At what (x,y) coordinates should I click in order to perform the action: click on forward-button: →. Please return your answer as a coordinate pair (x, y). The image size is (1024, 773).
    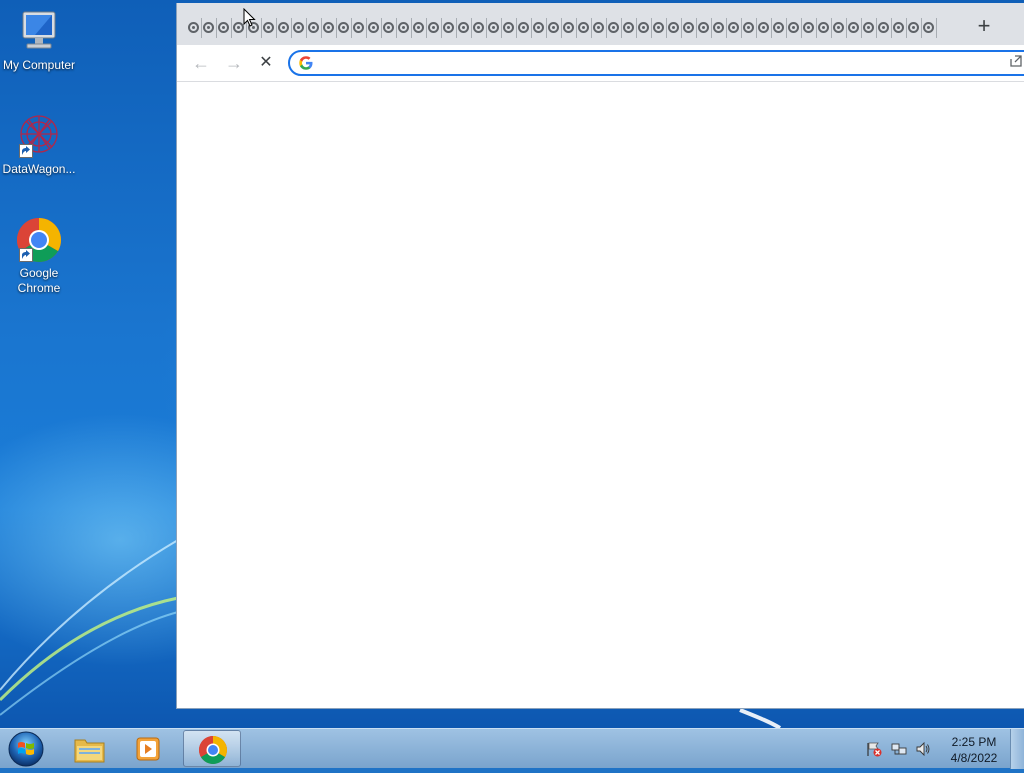
    Looking at the image, I should click on (234, 63).